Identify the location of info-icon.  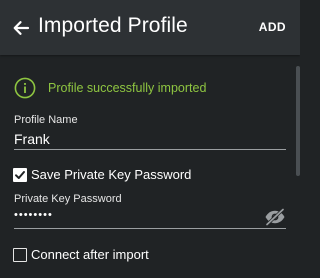
(25, 88).